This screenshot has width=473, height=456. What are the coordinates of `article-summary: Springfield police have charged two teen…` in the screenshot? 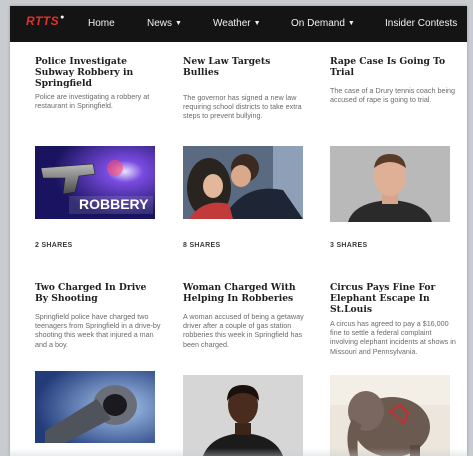 It's located at (98, 330).